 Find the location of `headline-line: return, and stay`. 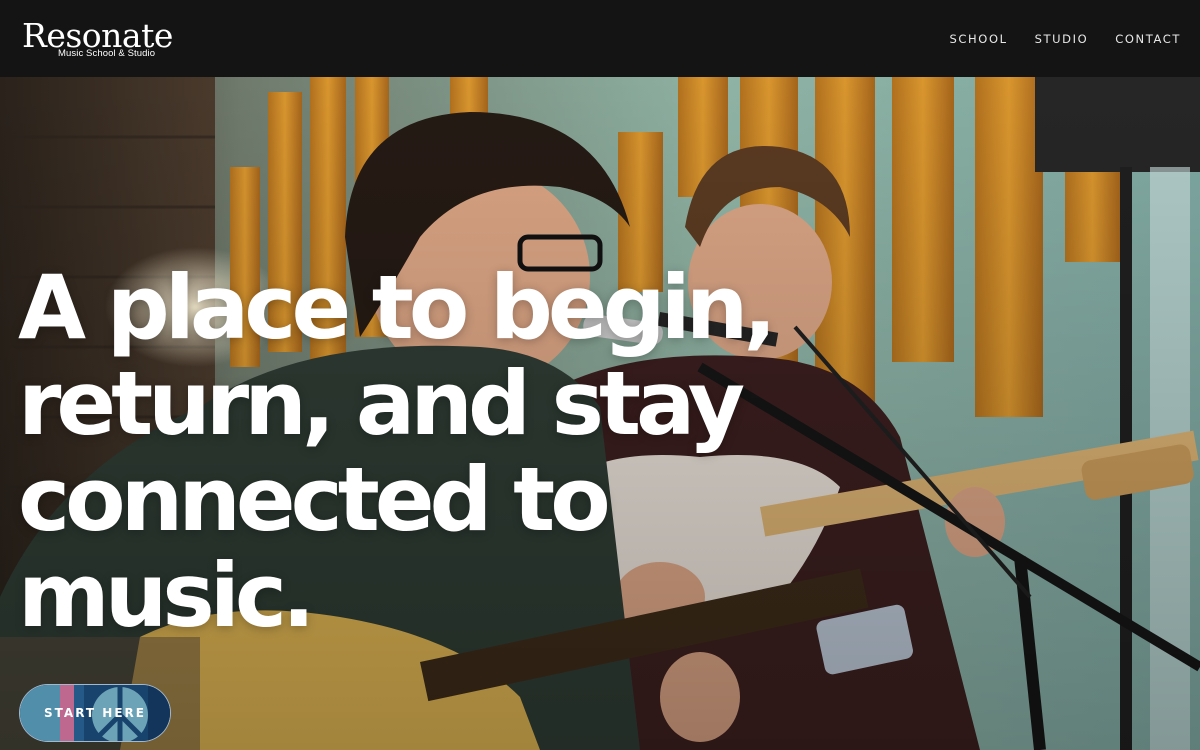

headline-line: return, and stay is located at coordinates (381, 403).